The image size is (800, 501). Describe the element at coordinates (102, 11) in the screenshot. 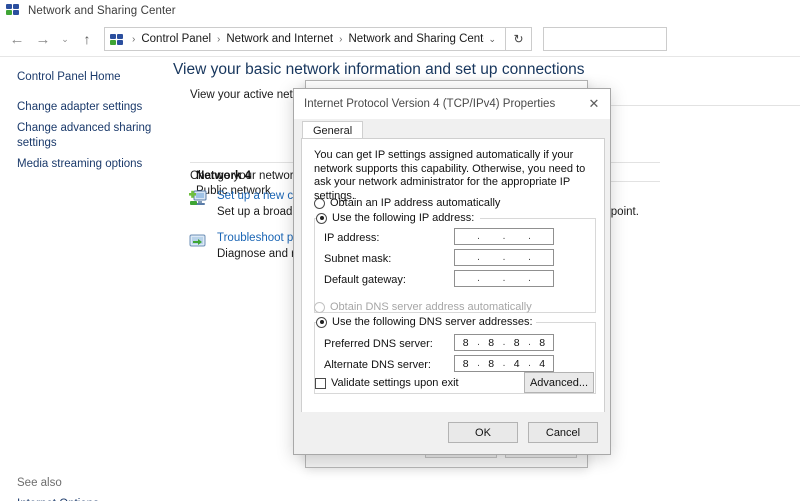

I see `window-title: Network and Sharing Center` at that location.